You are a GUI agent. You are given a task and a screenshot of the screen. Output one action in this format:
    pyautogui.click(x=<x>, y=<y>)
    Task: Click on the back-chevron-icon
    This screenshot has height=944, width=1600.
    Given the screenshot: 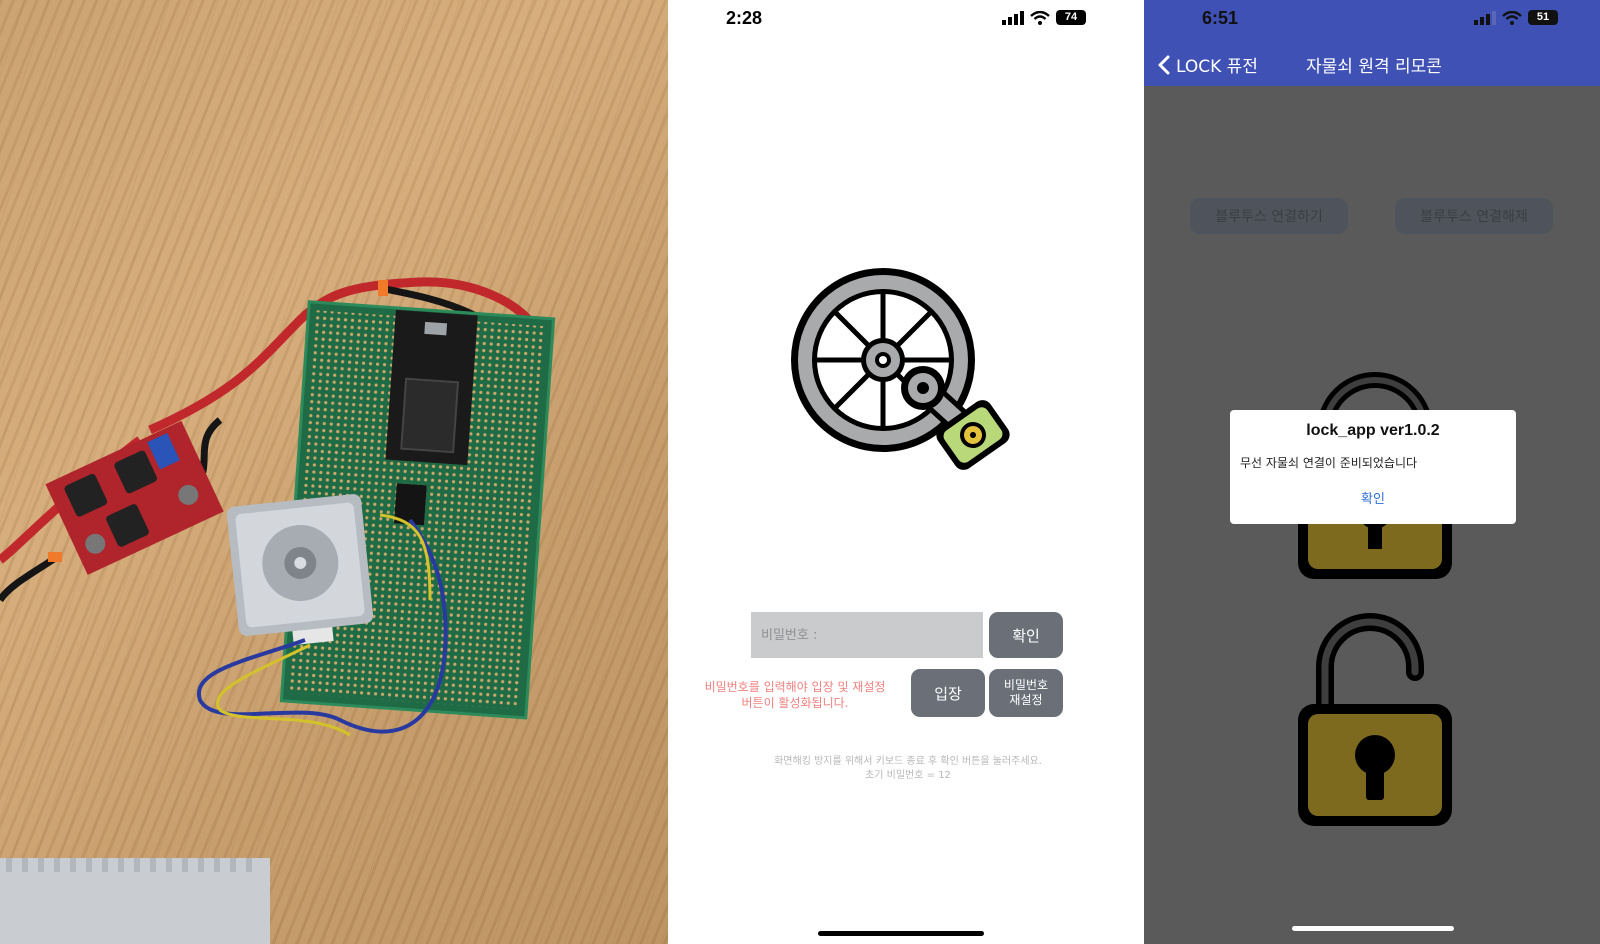 What is the action you would take?
    pyautogui.click(x=1164, y=64)
    